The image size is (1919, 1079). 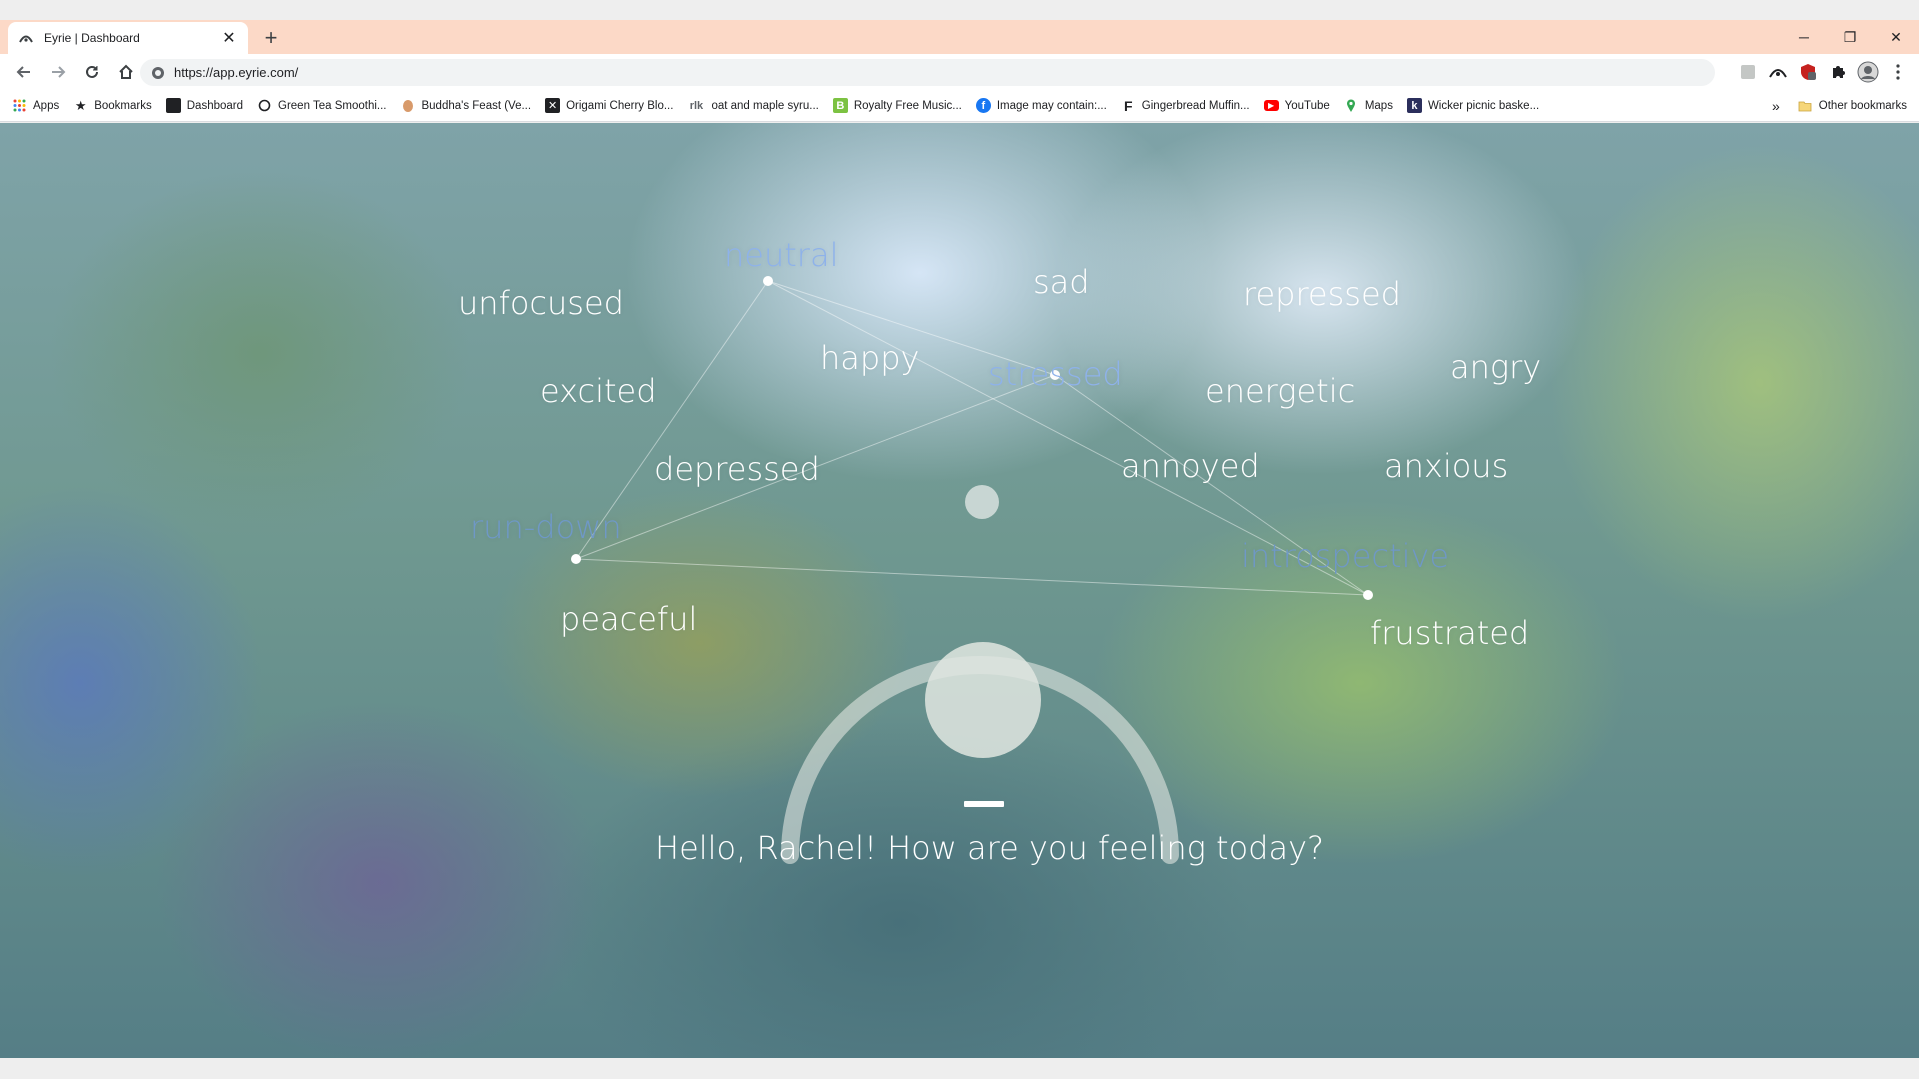 What do you see at coordinates (1190, 466) in the screenshot?
I see `mood-annoyed: annoyed` at bounding box center [1190, 466].